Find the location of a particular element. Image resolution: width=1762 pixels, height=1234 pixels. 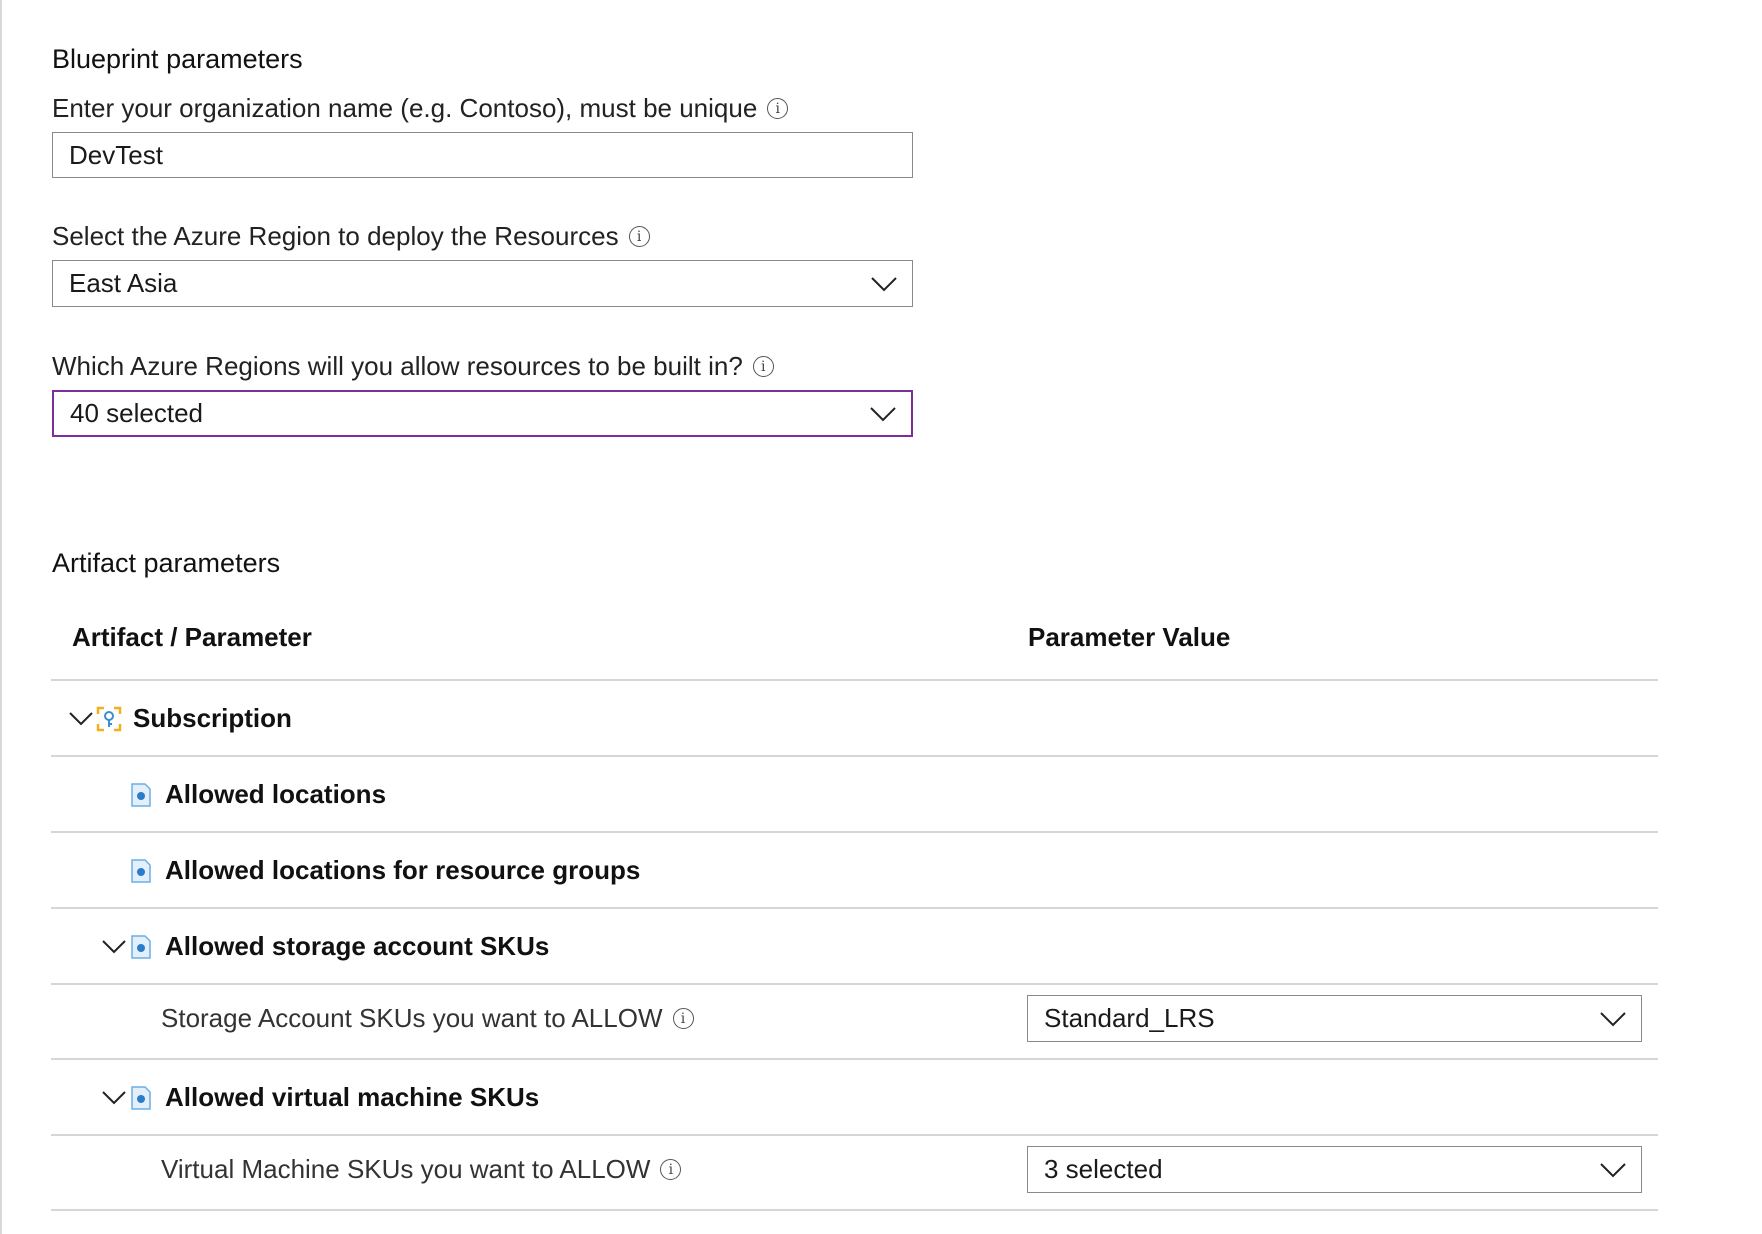

org-name-input: DevTest is located at coordinates (482, 155).